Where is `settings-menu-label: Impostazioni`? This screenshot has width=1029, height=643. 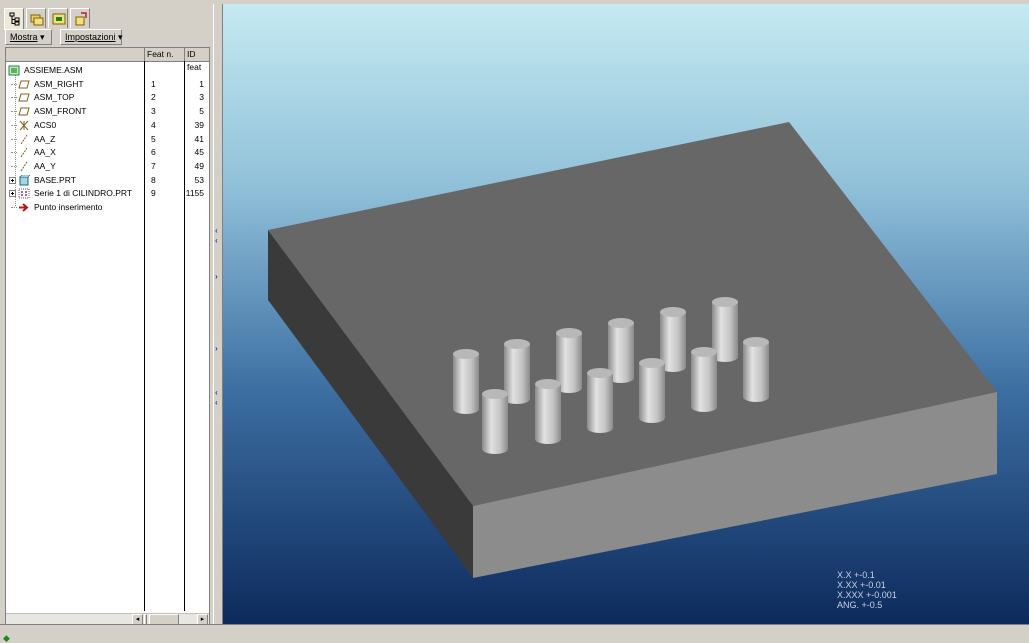
settings-menu-label: Impostazioni is located at coordinates (90, 37).